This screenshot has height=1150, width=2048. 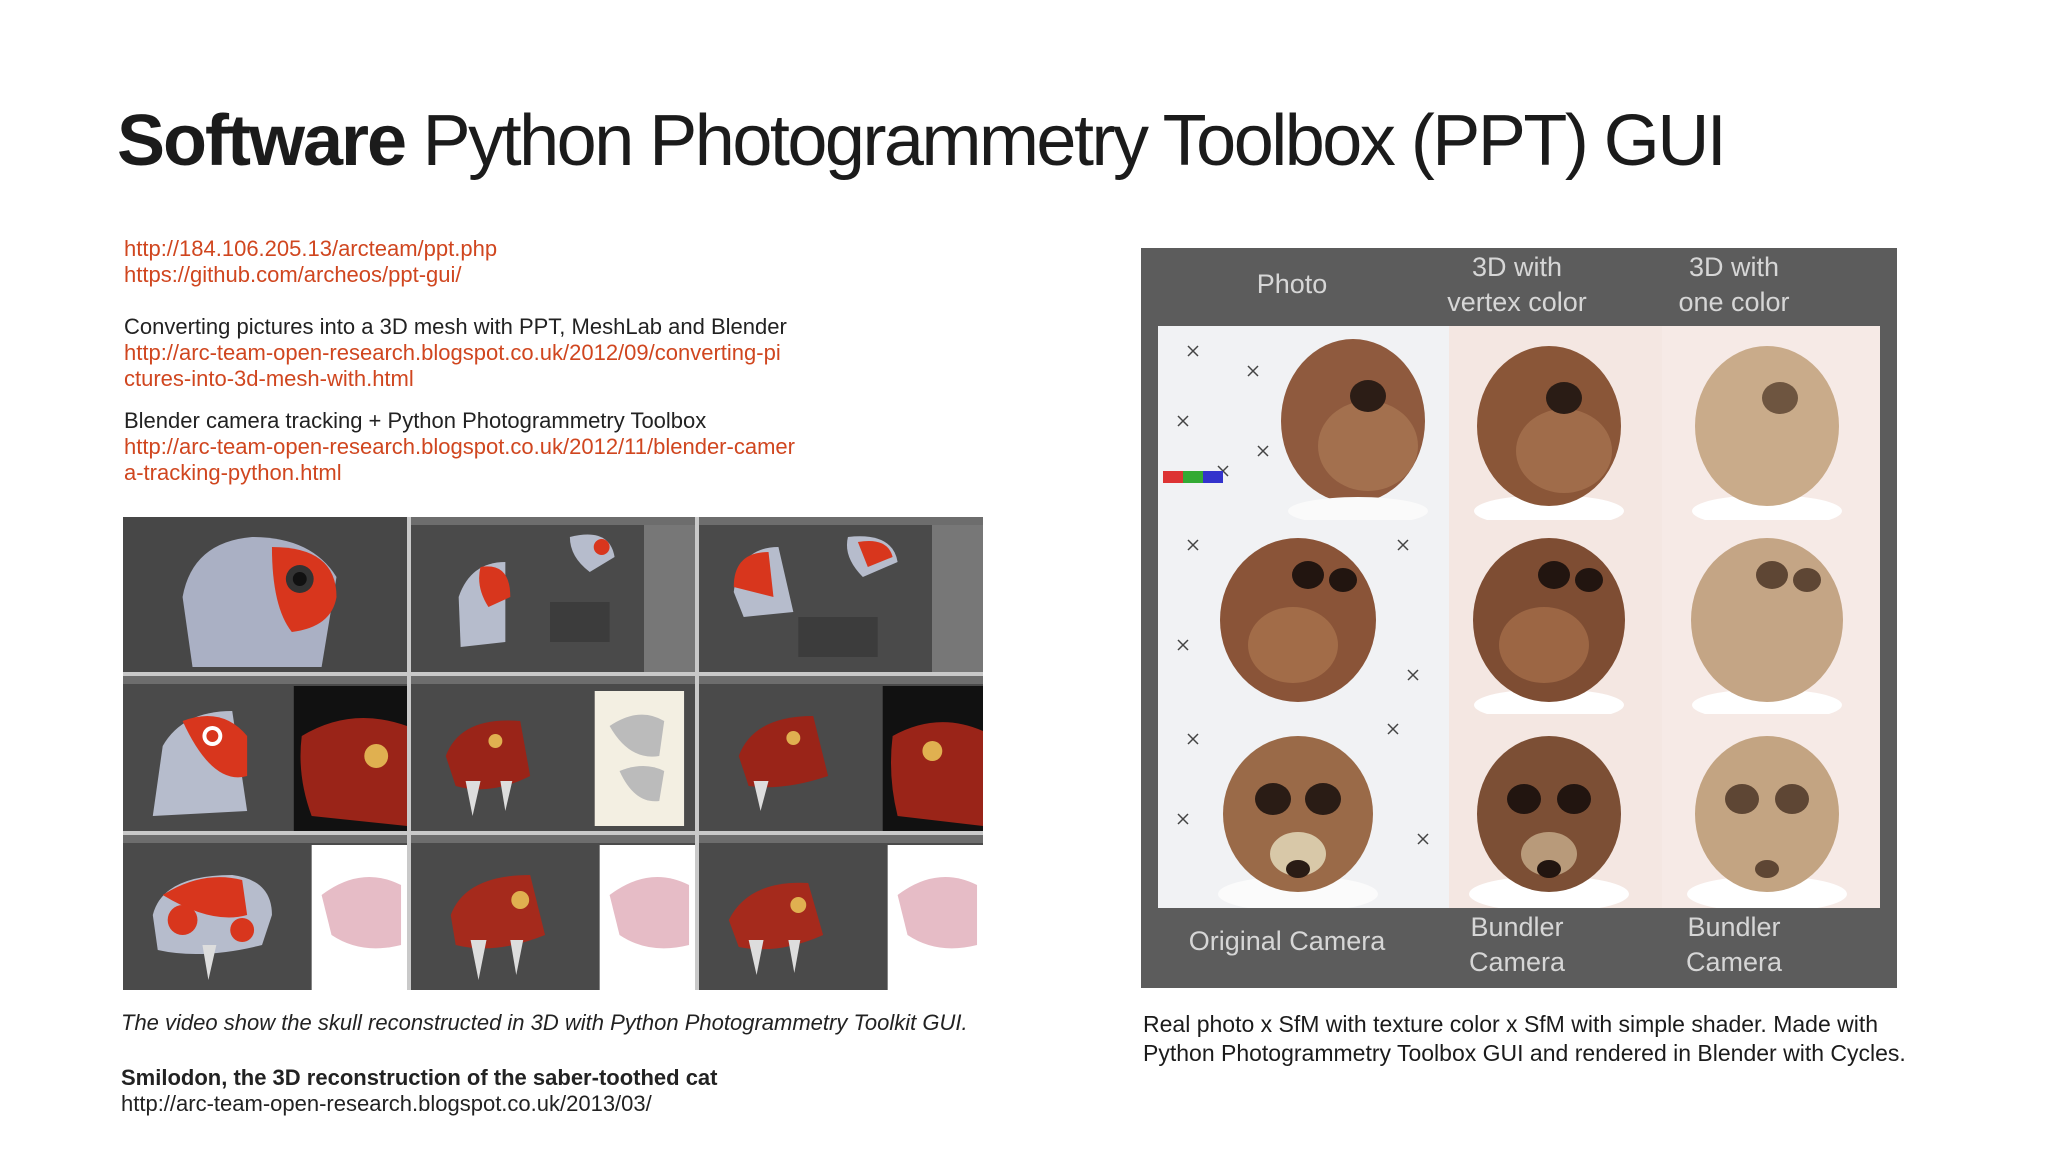 What do you see at coordinates (1517, 284) in the screenshot?
I see `header-vertex-color: 3D with vertex color` at bounding box center [1517, 284].